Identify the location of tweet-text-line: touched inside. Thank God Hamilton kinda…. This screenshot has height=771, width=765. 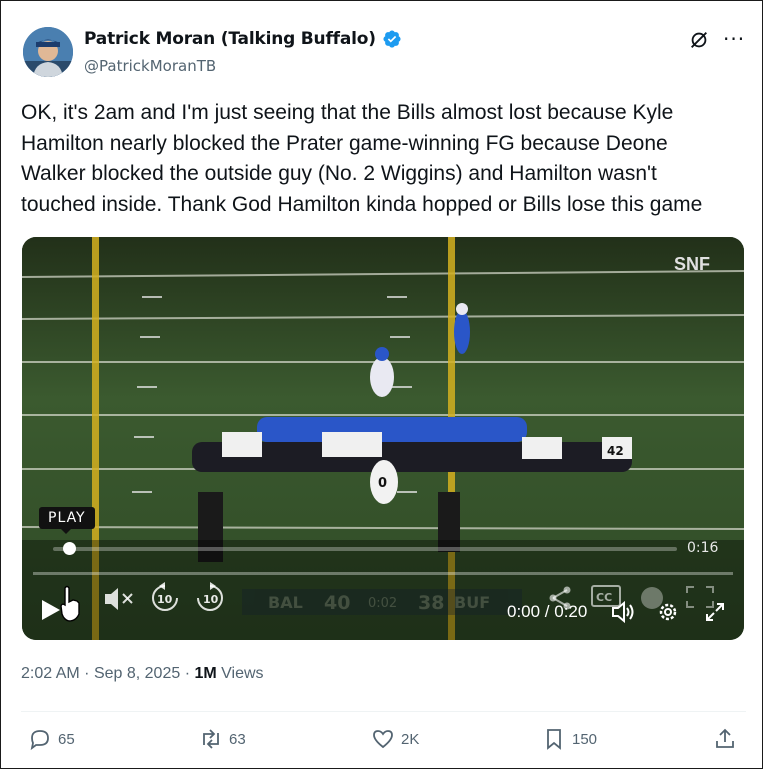
(362, 204).